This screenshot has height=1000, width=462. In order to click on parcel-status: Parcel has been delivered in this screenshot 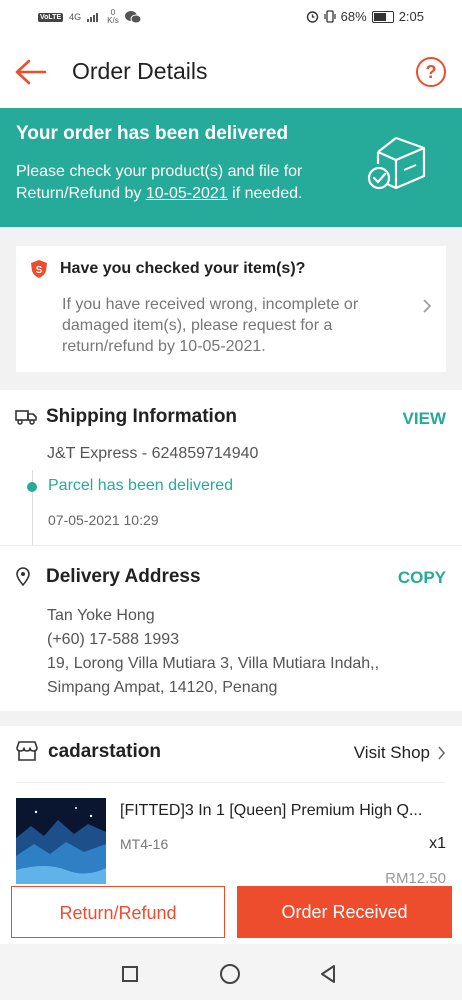, I will do `click(141, 485)`.